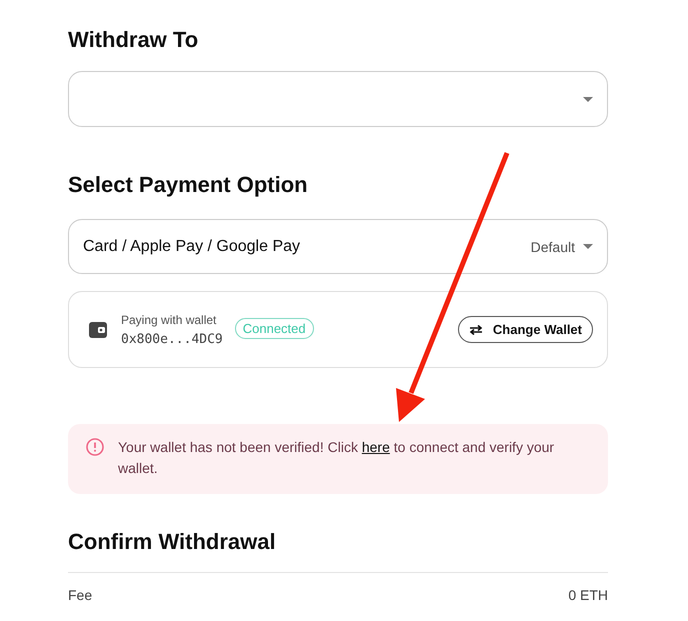  I want to click on row-label: Fee, so click(80, 595).